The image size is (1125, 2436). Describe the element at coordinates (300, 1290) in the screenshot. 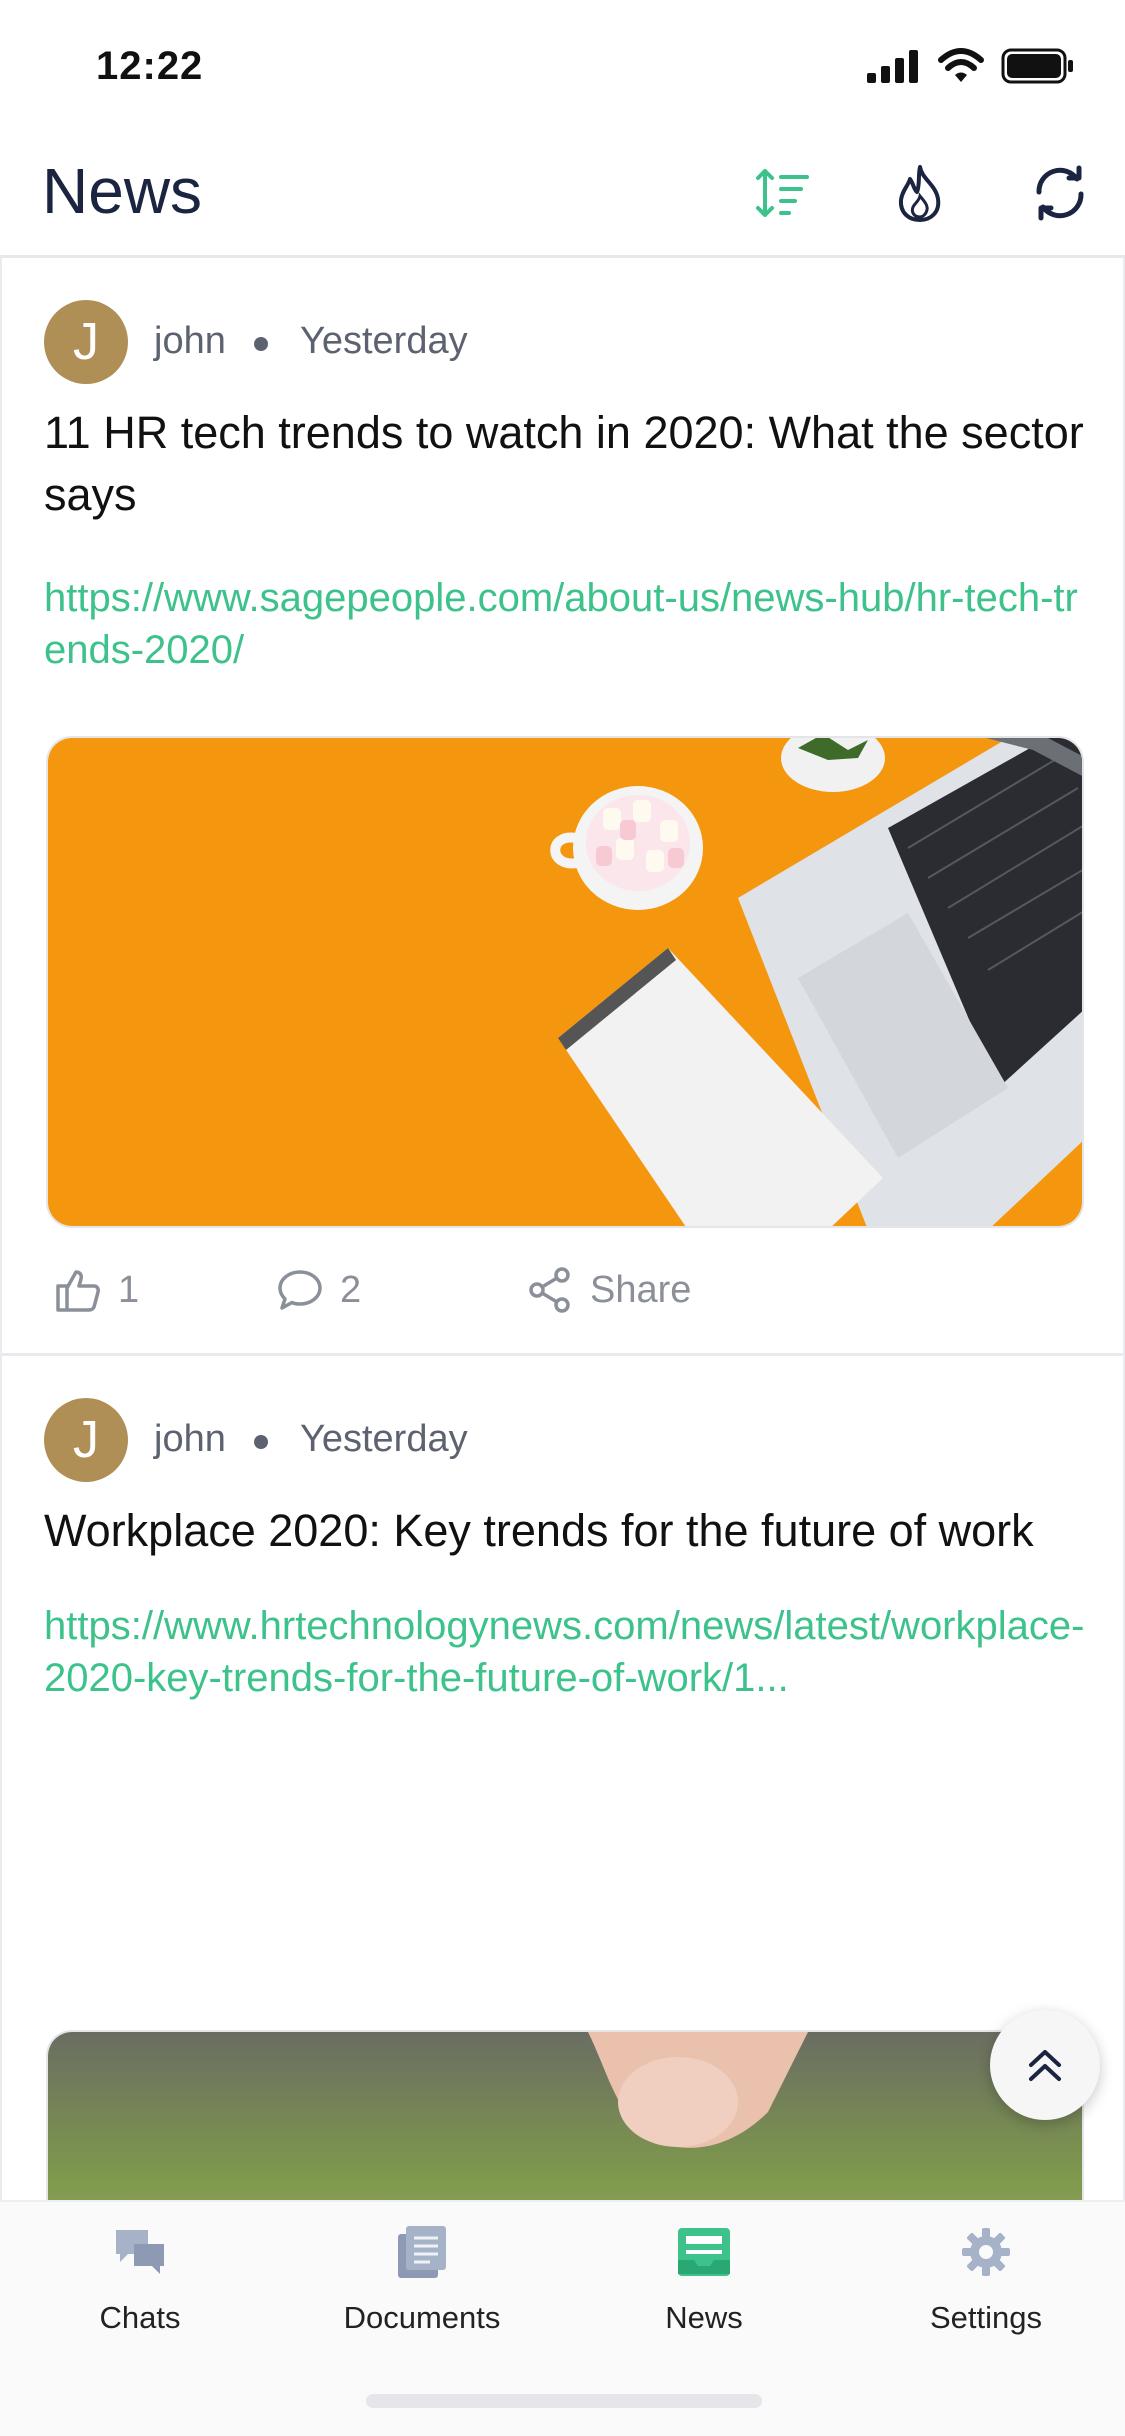

I see `comment-icon` at that location.